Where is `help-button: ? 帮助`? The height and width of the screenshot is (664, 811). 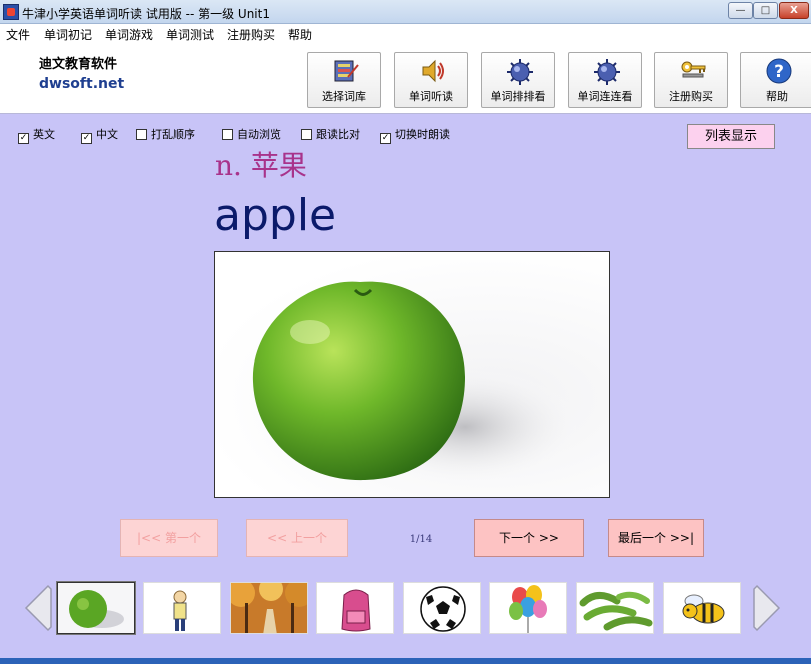 help-button: ? 帮助 is located at coordinates (775, 80).